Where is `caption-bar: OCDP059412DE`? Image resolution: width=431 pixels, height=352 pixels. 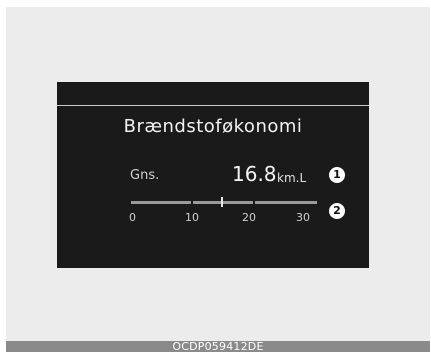
caption-bar: OCDP059412DE is located at coordinates (218, 346).